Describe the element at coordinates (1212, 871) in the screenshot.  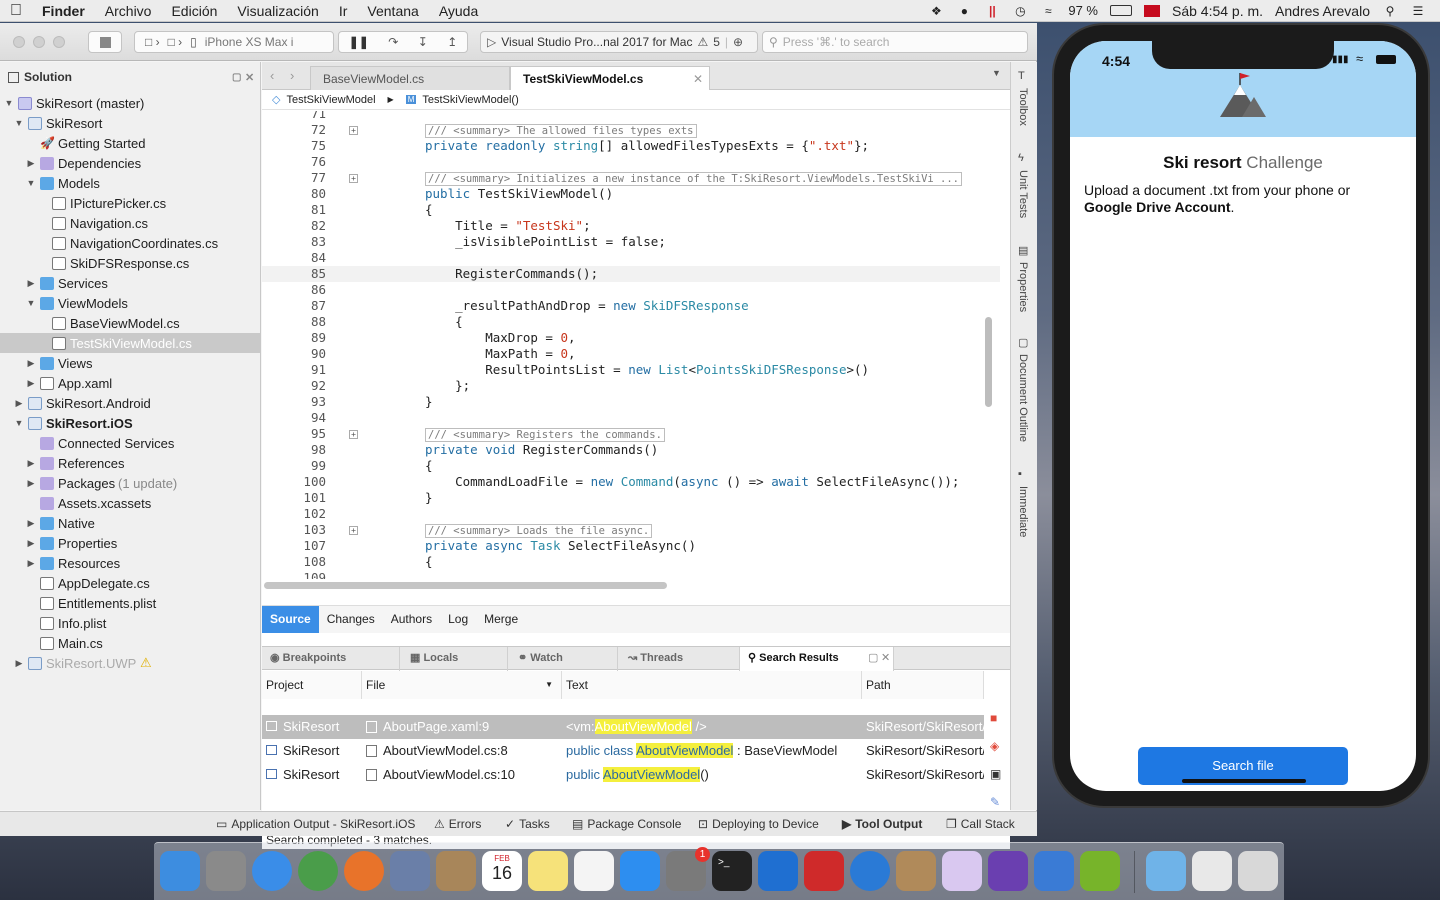
I see `documents-icon` at that location.